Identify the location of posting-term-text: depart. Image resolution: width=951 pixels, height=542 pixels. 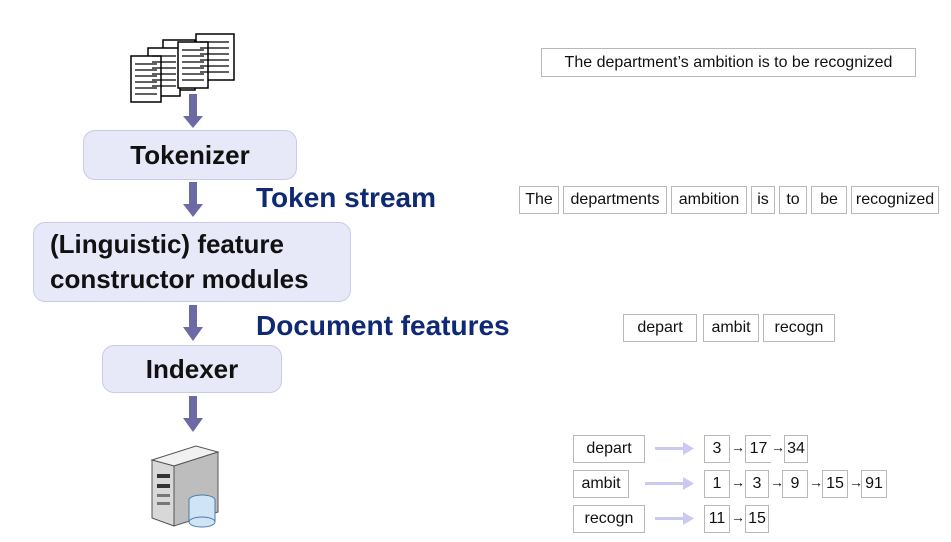
(609, 448).